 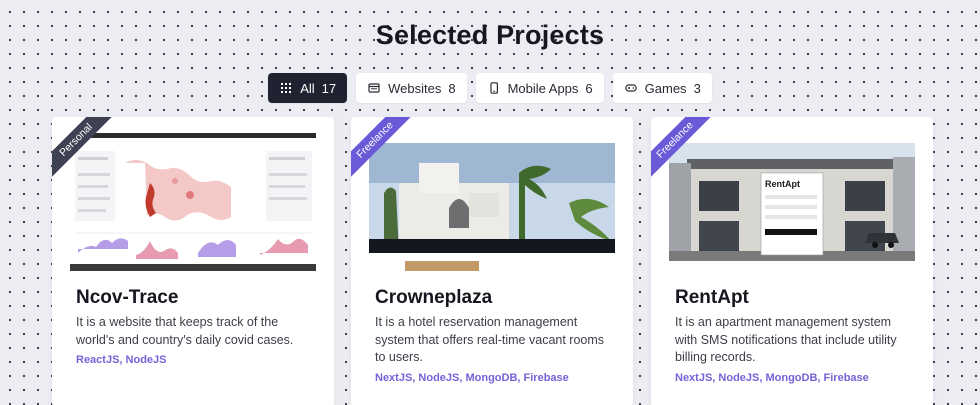 What do you see at coordinates (329, 88) in the screenshot?
I see `filter-count: 17` at bounding box center [329, 88].